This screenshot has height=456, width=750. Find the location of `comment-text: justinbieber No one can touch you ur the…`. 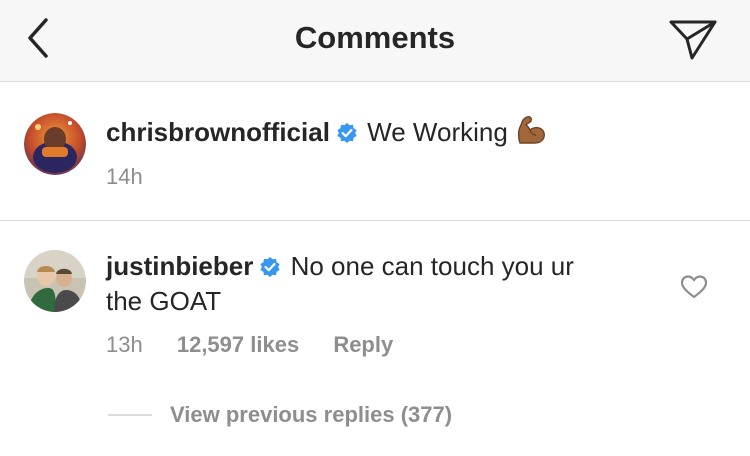

comment-text: justinbieber No one can touch you ur the… is located at coordinates (386, 283).